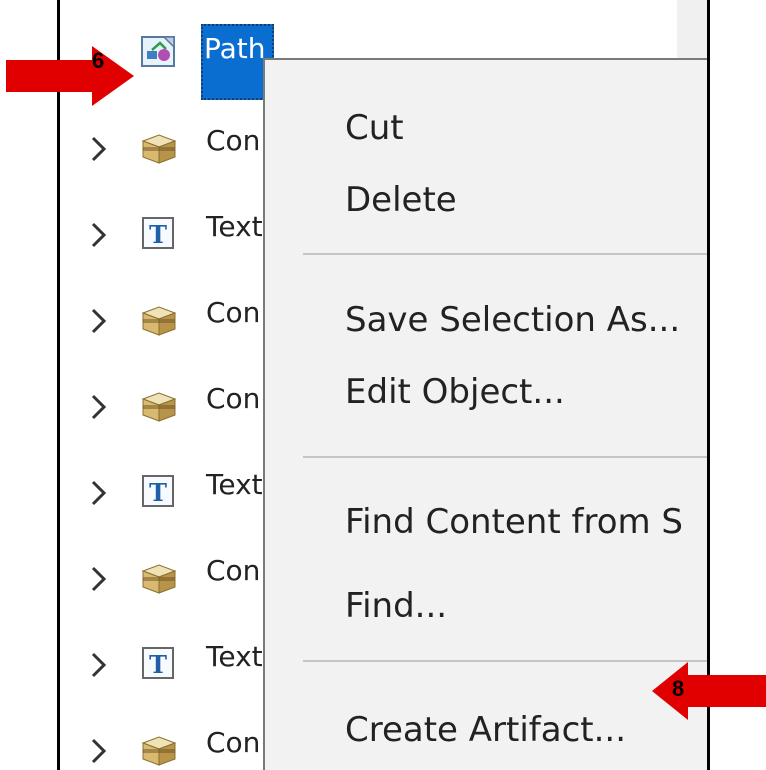 This screenshot has width=766, height=770. Describe the element at coordinates (401, 200) in the screenshot. I see `menu-item-delete: Delete` at that location.